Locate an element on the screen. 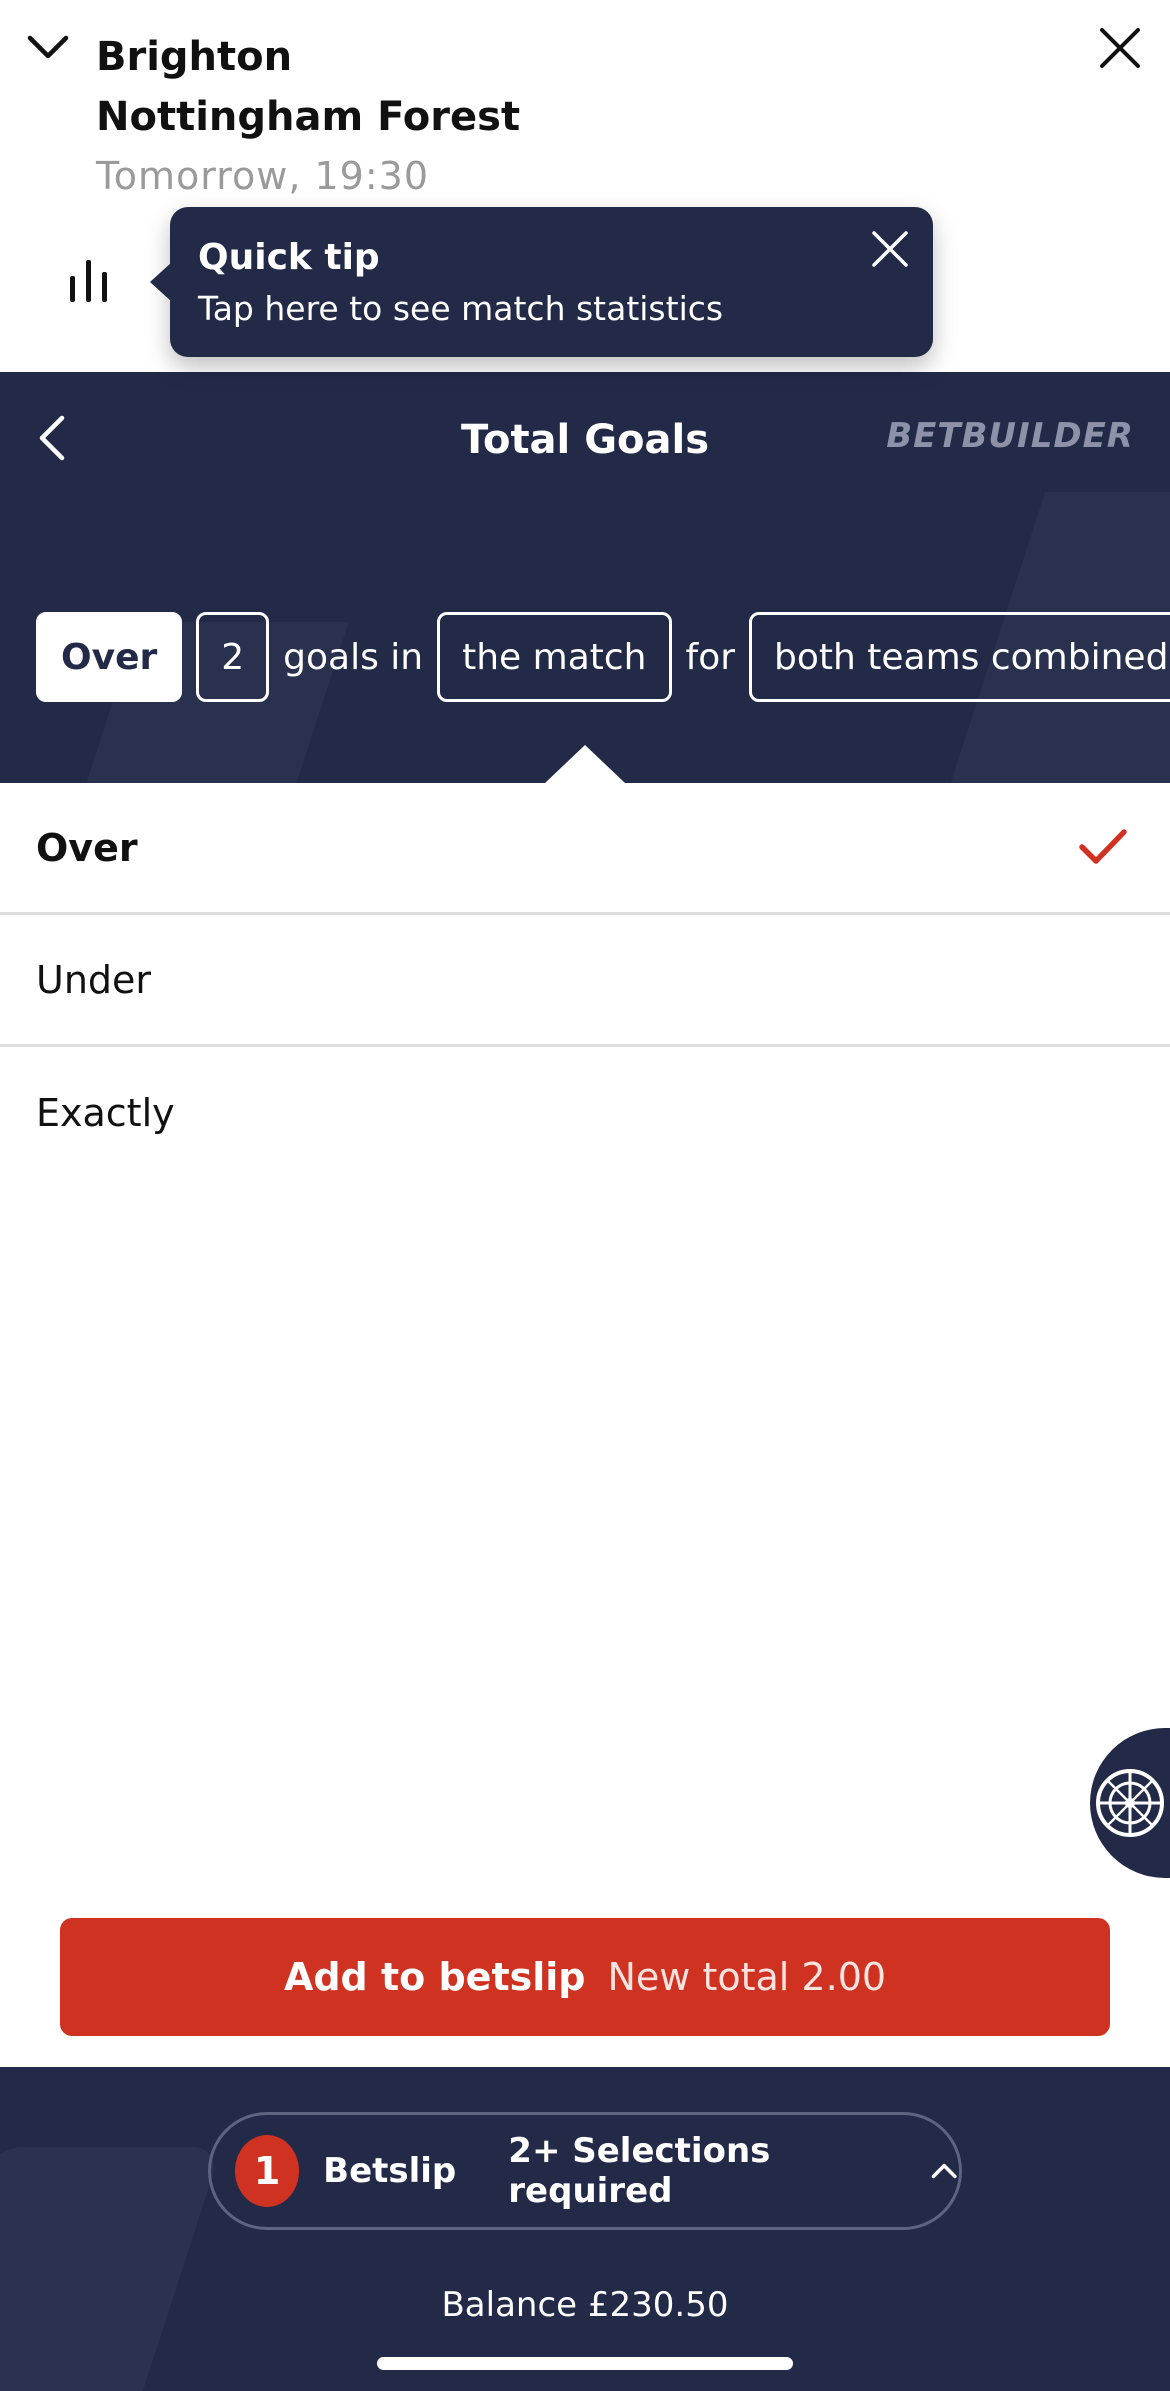  option-label: Exactly is located at coordinates (105, 1113).